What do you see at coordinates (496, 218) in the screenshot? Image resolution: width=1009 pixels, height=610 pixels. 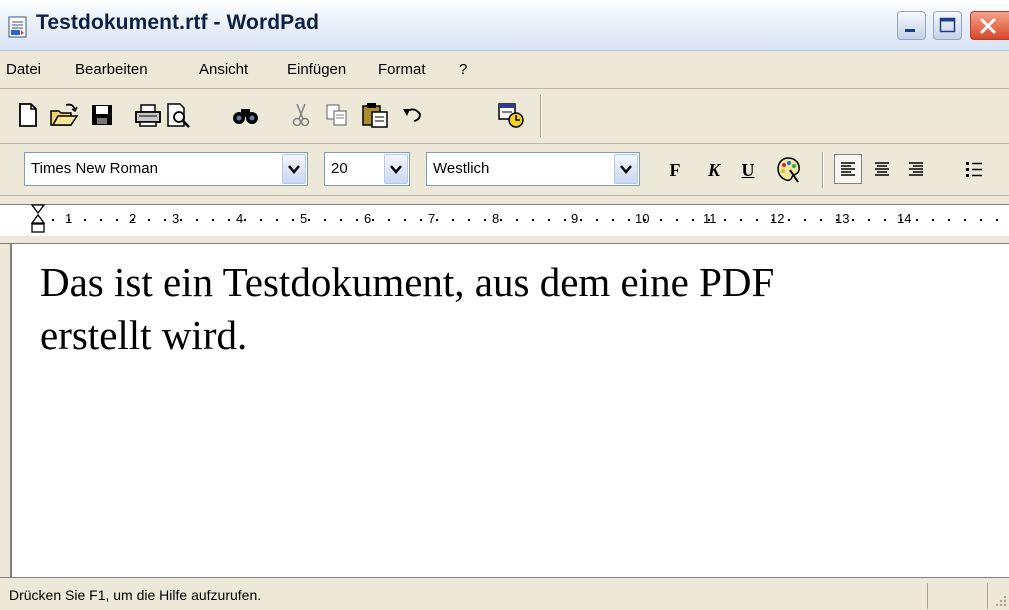 I see `ruler-number: 8` at bounding box center [496, 218].